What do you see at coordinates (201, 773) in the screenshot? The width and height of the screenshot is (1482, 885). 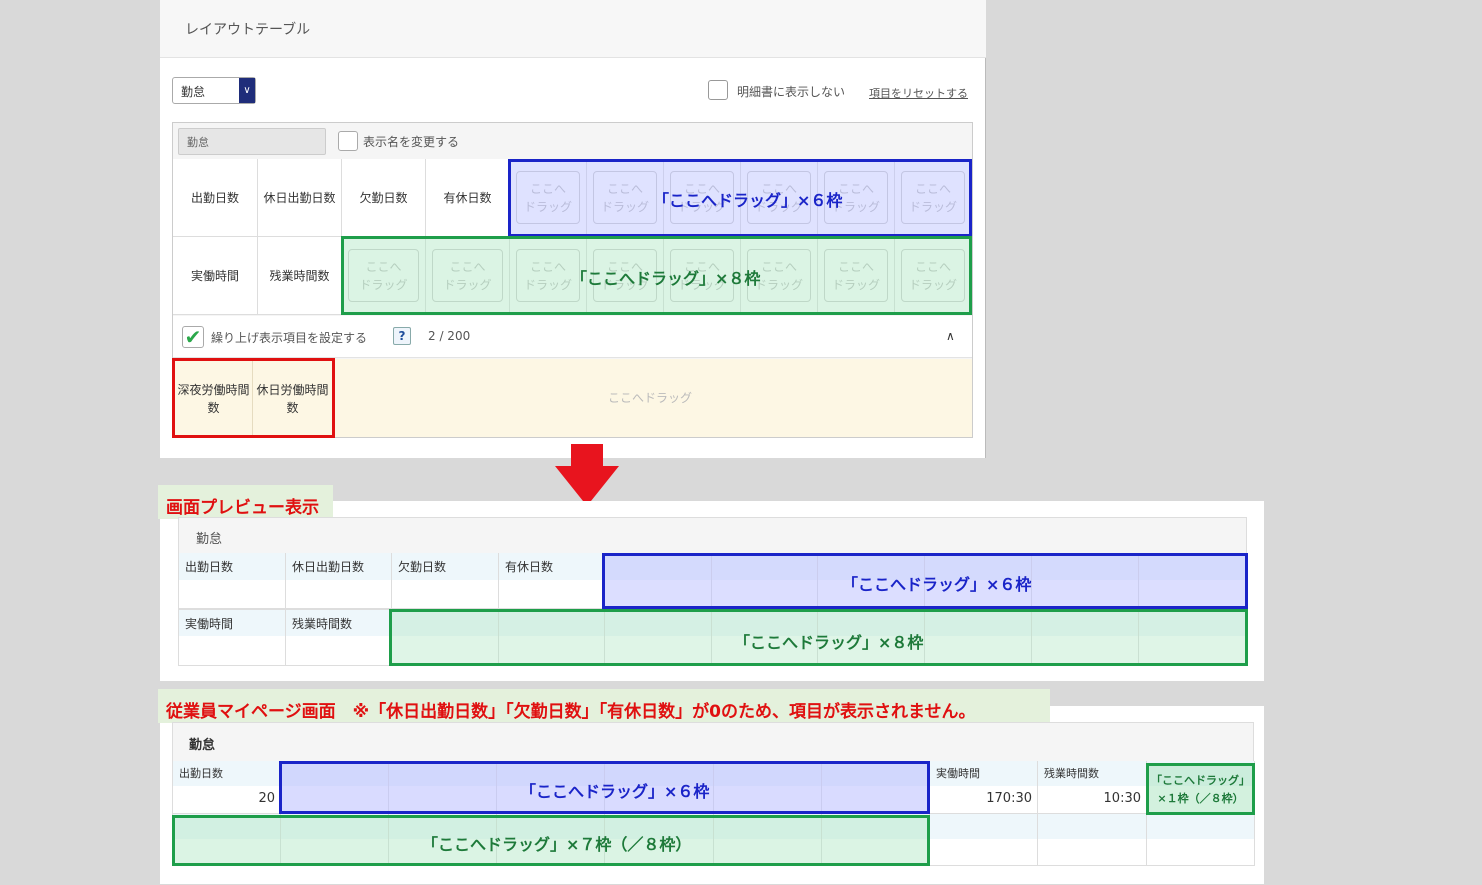 I see `employee-header-label: 出勤日数` at bounding box center [201, 773].